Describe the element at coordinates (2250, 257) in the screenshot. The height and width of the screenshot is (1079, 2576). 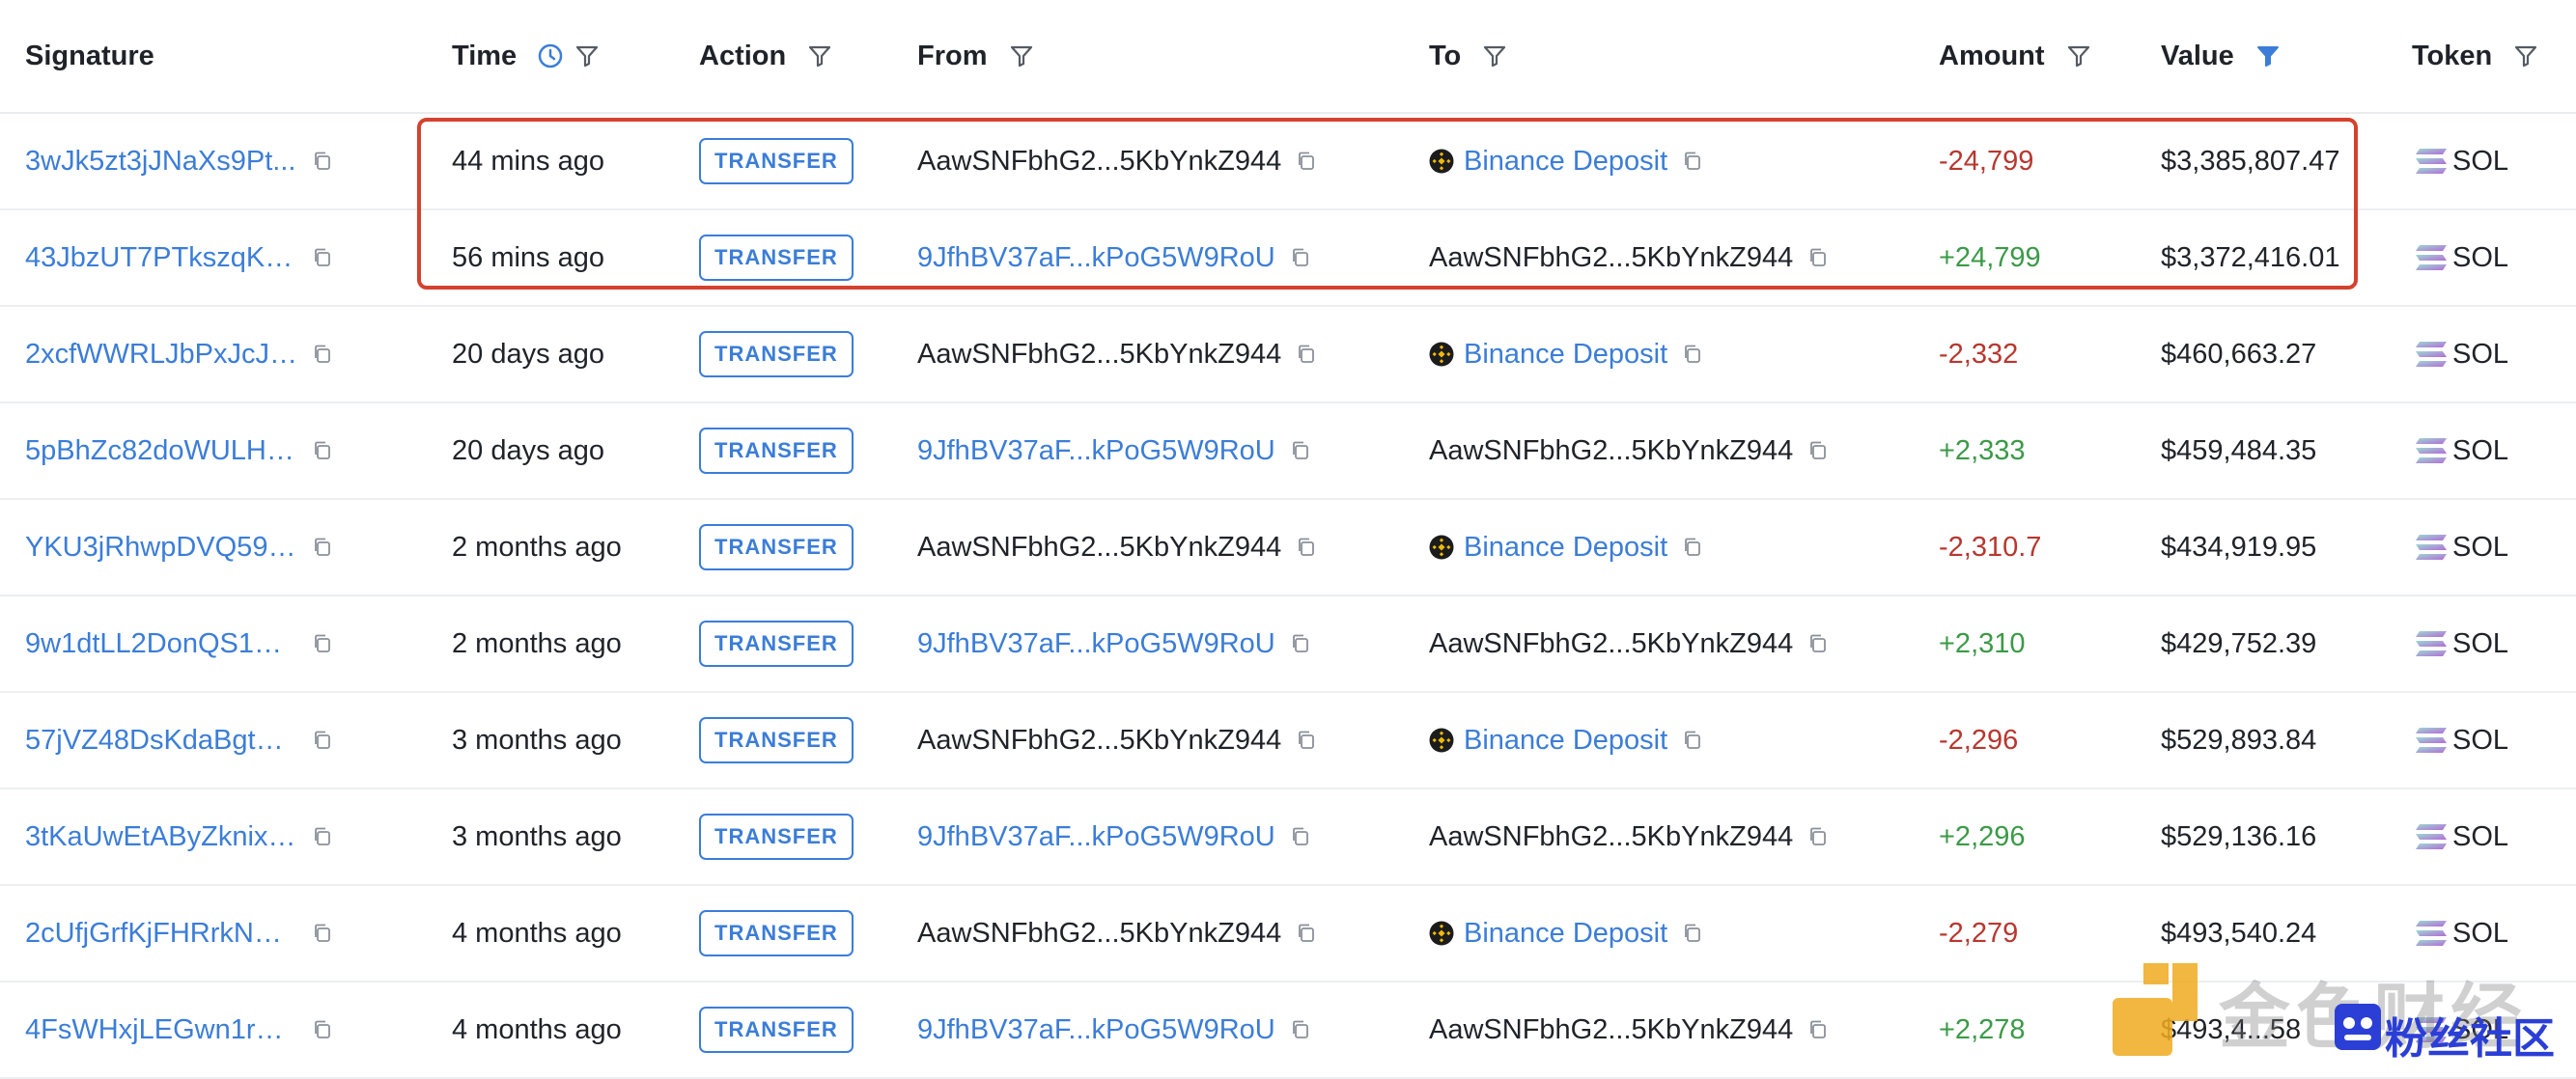
I see `value-usd: $3,372,416.01` at that location.